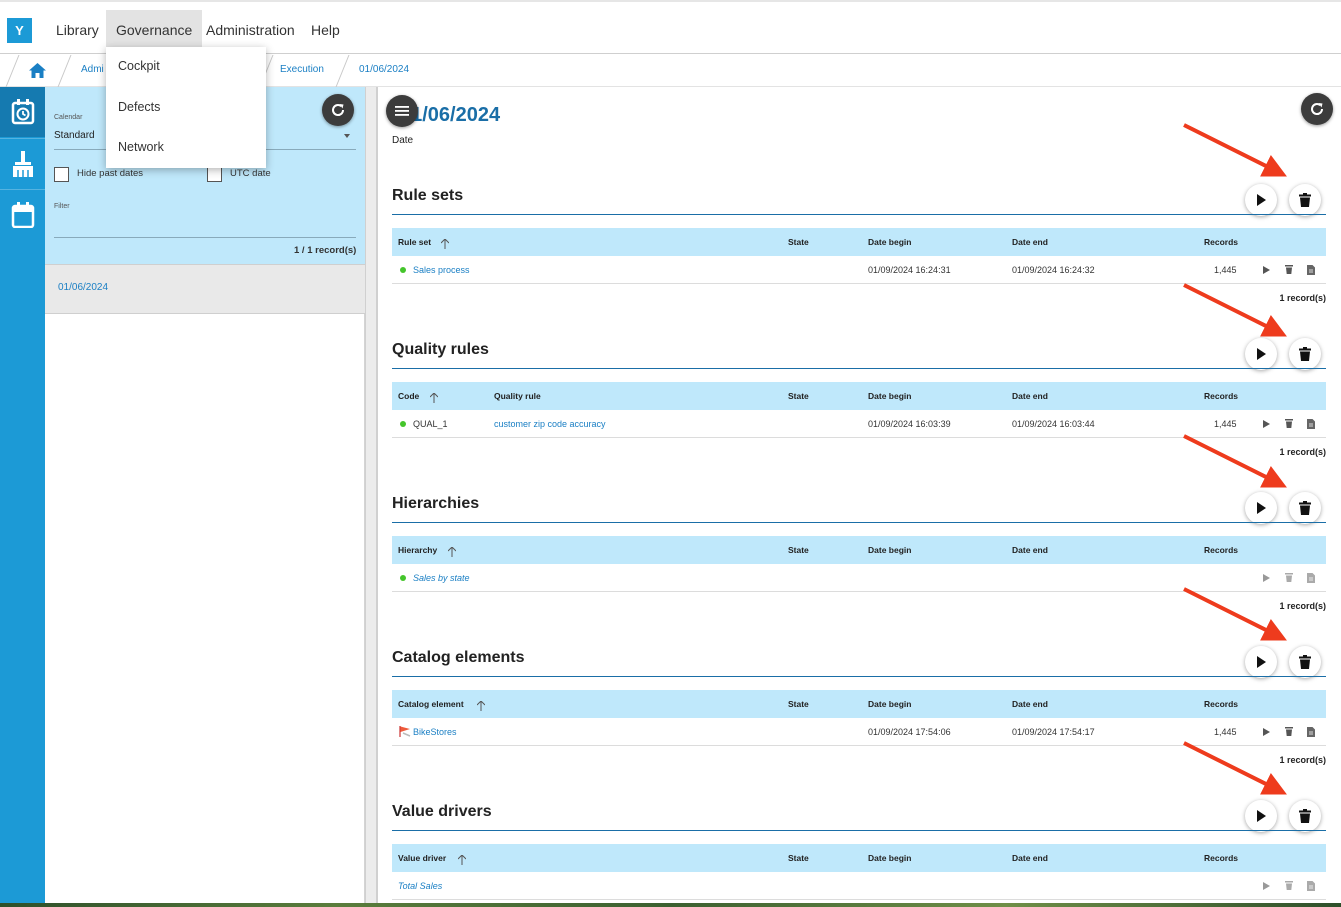 This screenshot has height=907, width=1341. Describe the element at coordinates (22, 495) in the screenshot. I see `icon-rail` at that location.